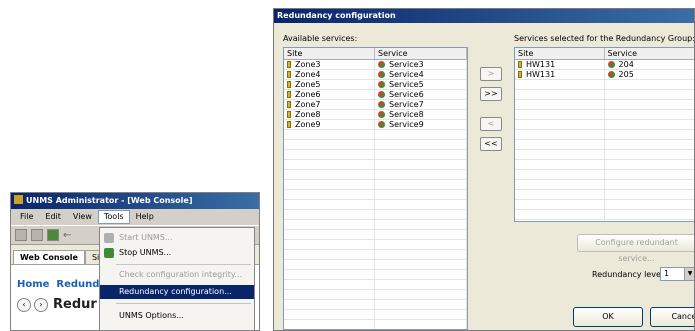 The width and height of the screenshot is (695, 331). I want to click on redundancy-level-select: 1 ▼, so click(677, 274).